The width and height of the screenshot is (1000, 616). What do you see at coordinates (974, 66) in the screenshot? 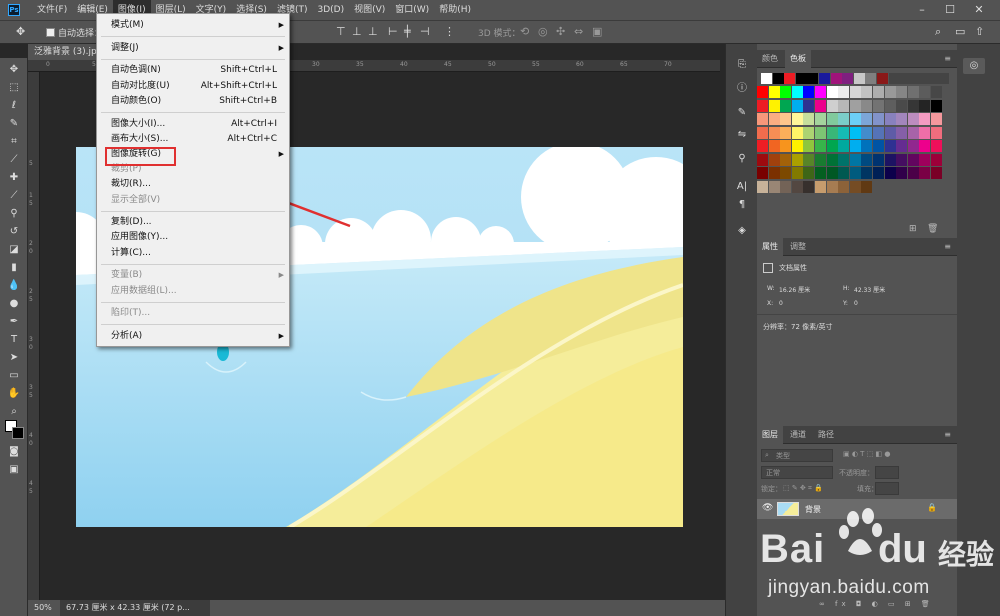
I see `libraries-icon: ◎` at bounding box center [974, 66].